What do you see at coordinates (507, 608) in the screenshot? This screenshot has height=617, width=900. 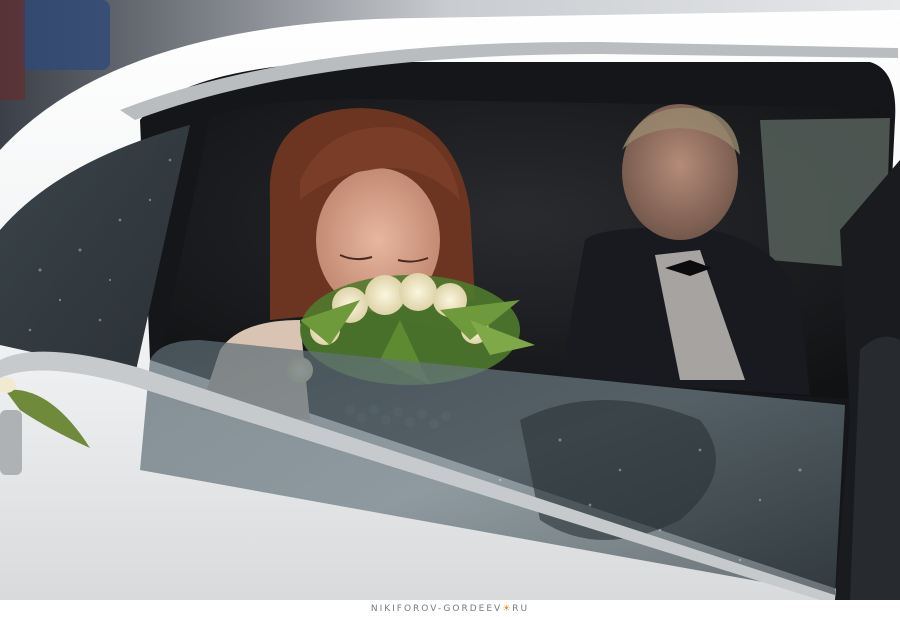 I see `sun-icon: ☀` at bounding box center [507, 608].